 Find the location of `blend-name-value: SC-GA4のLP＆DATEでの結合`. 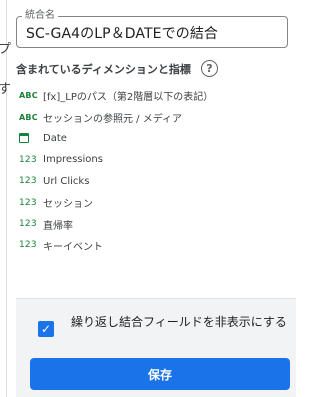

blend-name-value: SC-GA4のLP＆DATEでの結合 is located at coordinates (122, 33).